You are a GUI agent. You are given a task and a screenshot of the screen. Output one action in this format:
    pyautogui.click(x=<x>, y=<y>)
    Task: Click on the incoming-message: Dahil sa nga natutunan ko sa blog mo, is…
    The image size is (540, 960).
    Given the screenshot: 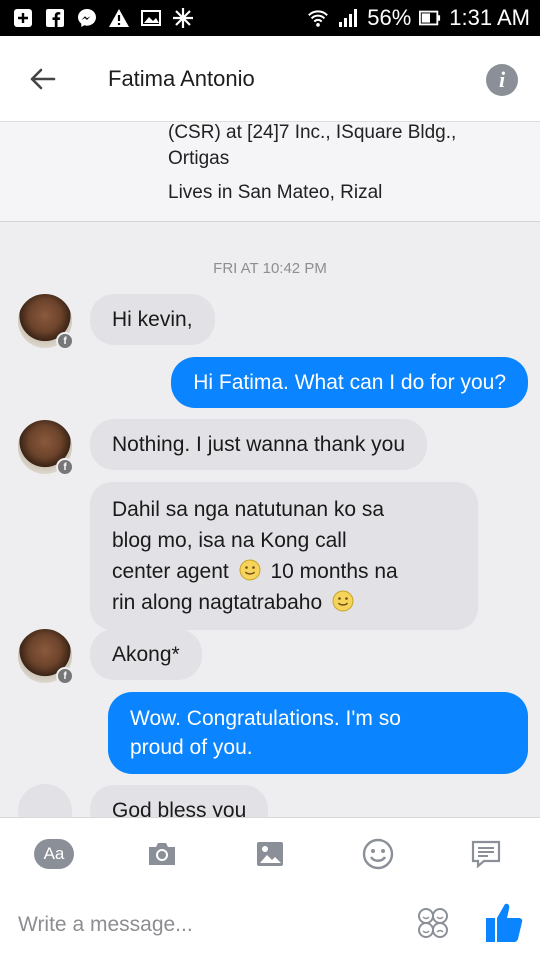 What is the action you would take?
    pyautogui.click(x=284, y=556)
    